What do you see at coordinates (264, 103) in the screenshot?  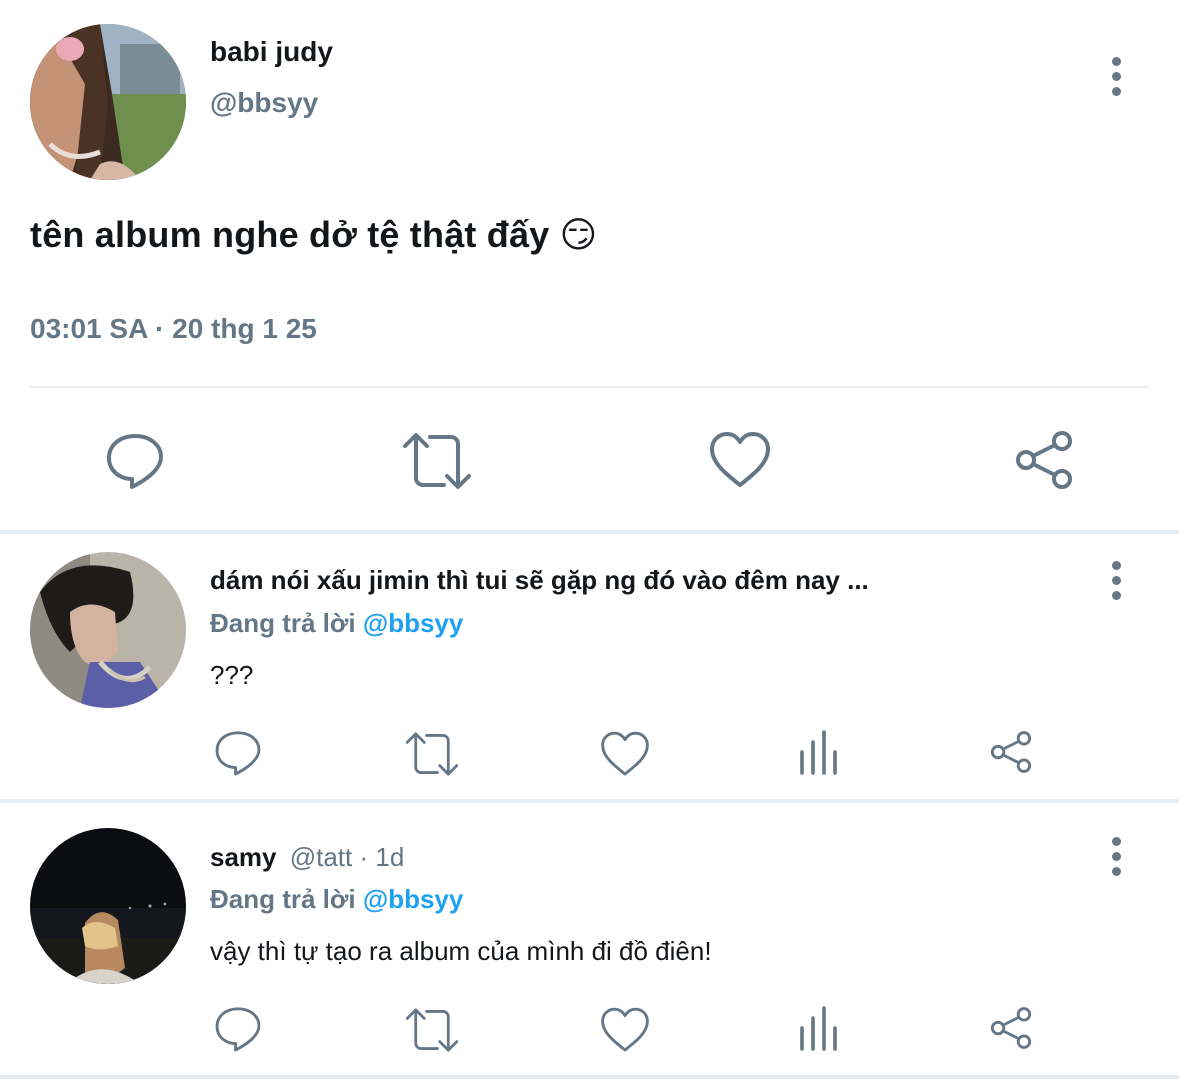 I see `user-handle: @bbsyy` at bounding box center [264, 103].